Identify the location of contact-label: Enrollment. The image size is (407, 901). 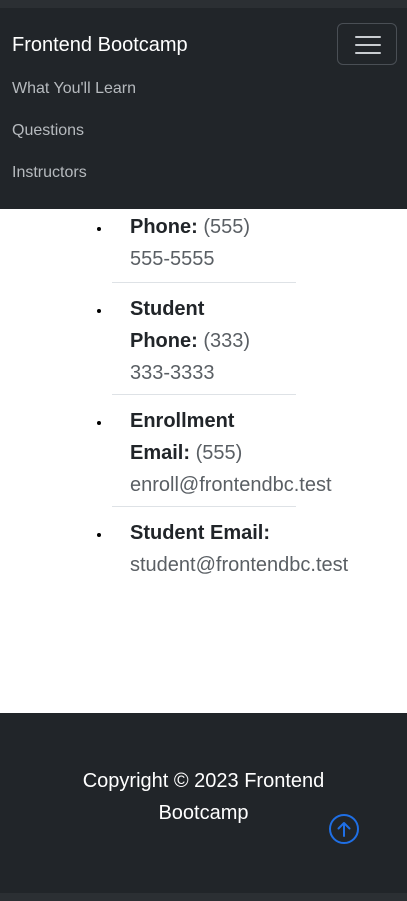
(182, 421).